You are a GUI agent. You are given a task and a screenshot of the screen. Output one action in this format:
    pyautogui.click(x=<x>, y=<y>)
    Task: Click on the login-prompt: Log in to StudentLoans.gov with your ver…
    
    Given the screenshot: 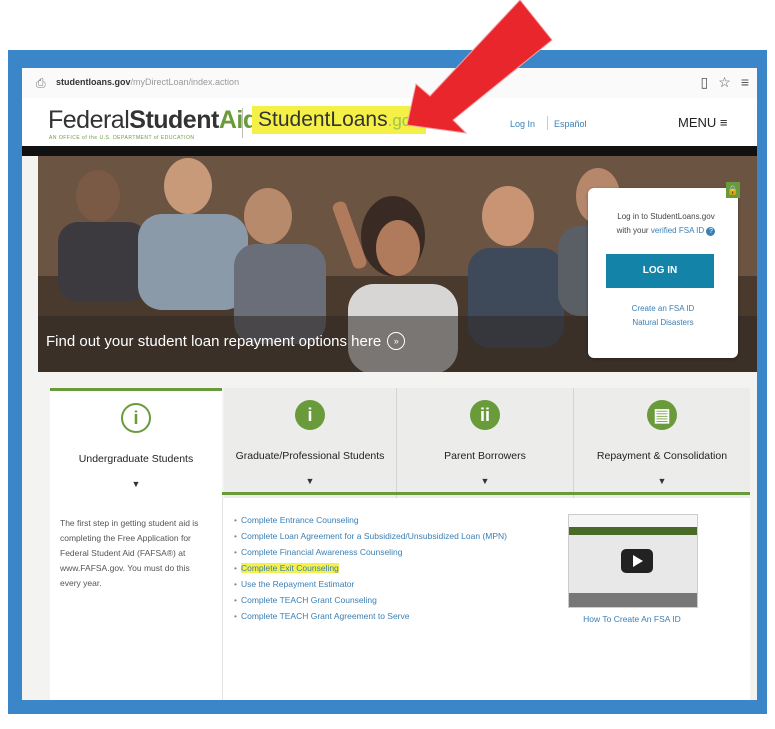 What is the action you would take?
    pyautogui.click(x=666, y=224)
    